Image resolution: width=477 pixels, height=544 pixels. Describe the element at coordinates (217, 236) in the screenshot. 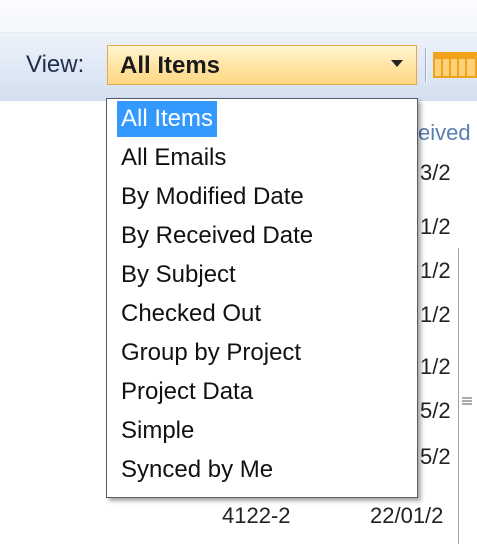

I see `menu-item-by-received-date: By Received Date` at that location.